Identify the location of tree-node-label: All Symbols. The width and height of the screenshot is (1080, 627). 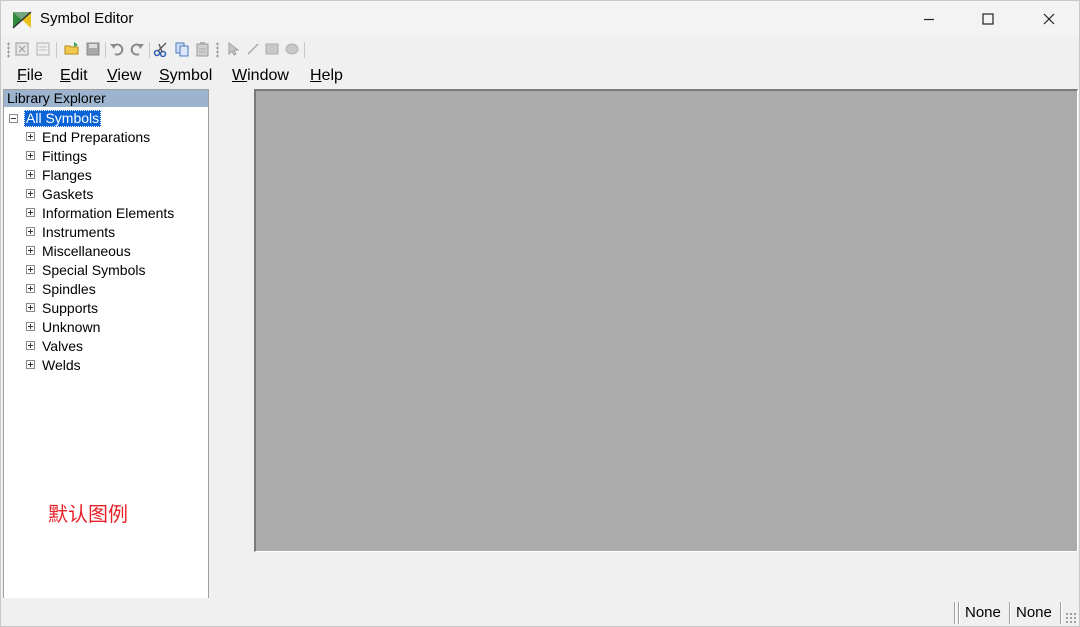
(63, 118).